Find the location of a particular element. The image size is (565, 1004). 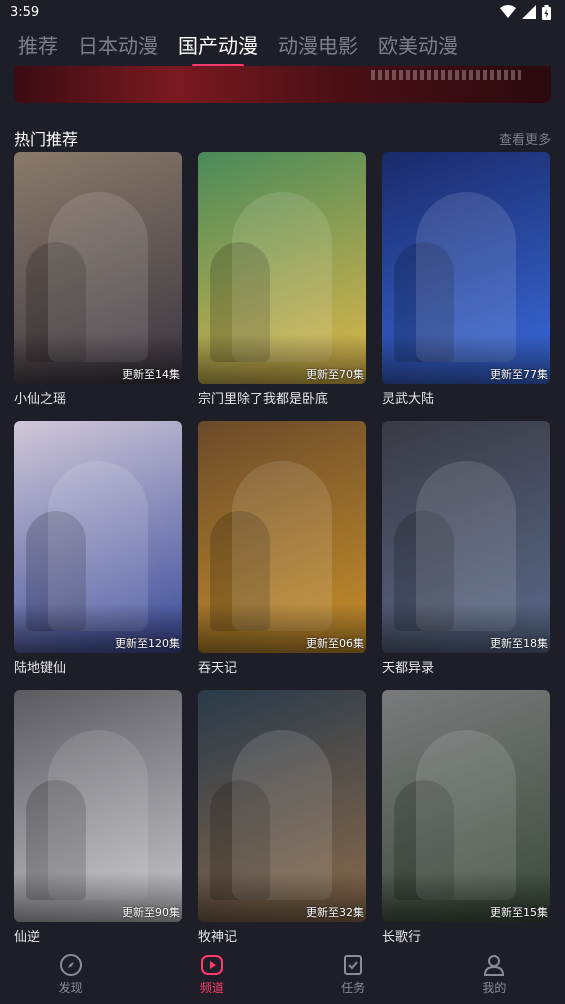

episode-badge: 更新至120集 is located at coordinates (147, 643).